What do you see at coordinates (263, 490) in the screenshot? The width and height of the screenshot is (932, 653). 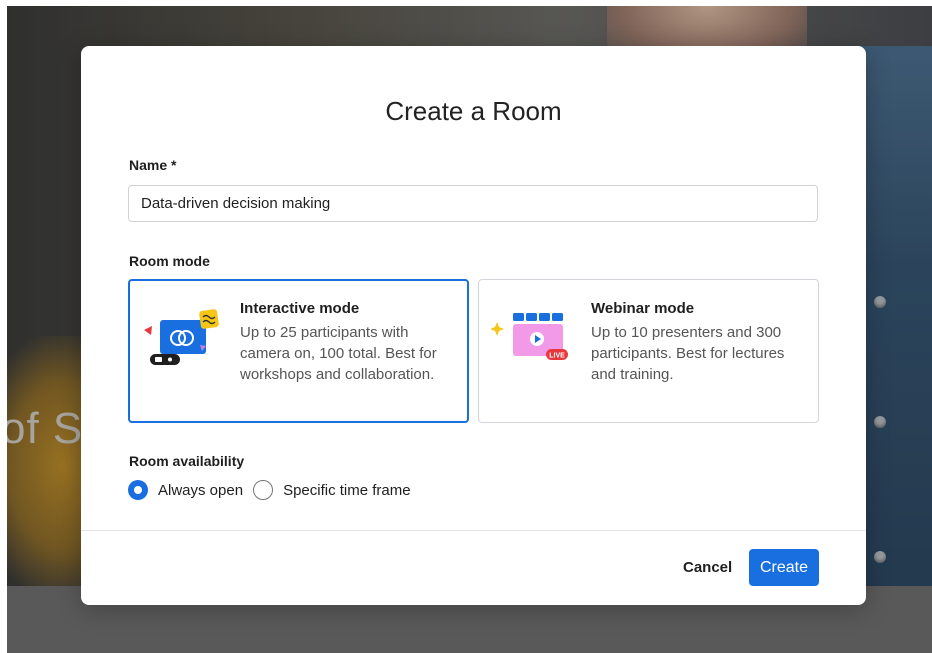 I see `specific-time-frame-radio` at bounding box center [263, 490].